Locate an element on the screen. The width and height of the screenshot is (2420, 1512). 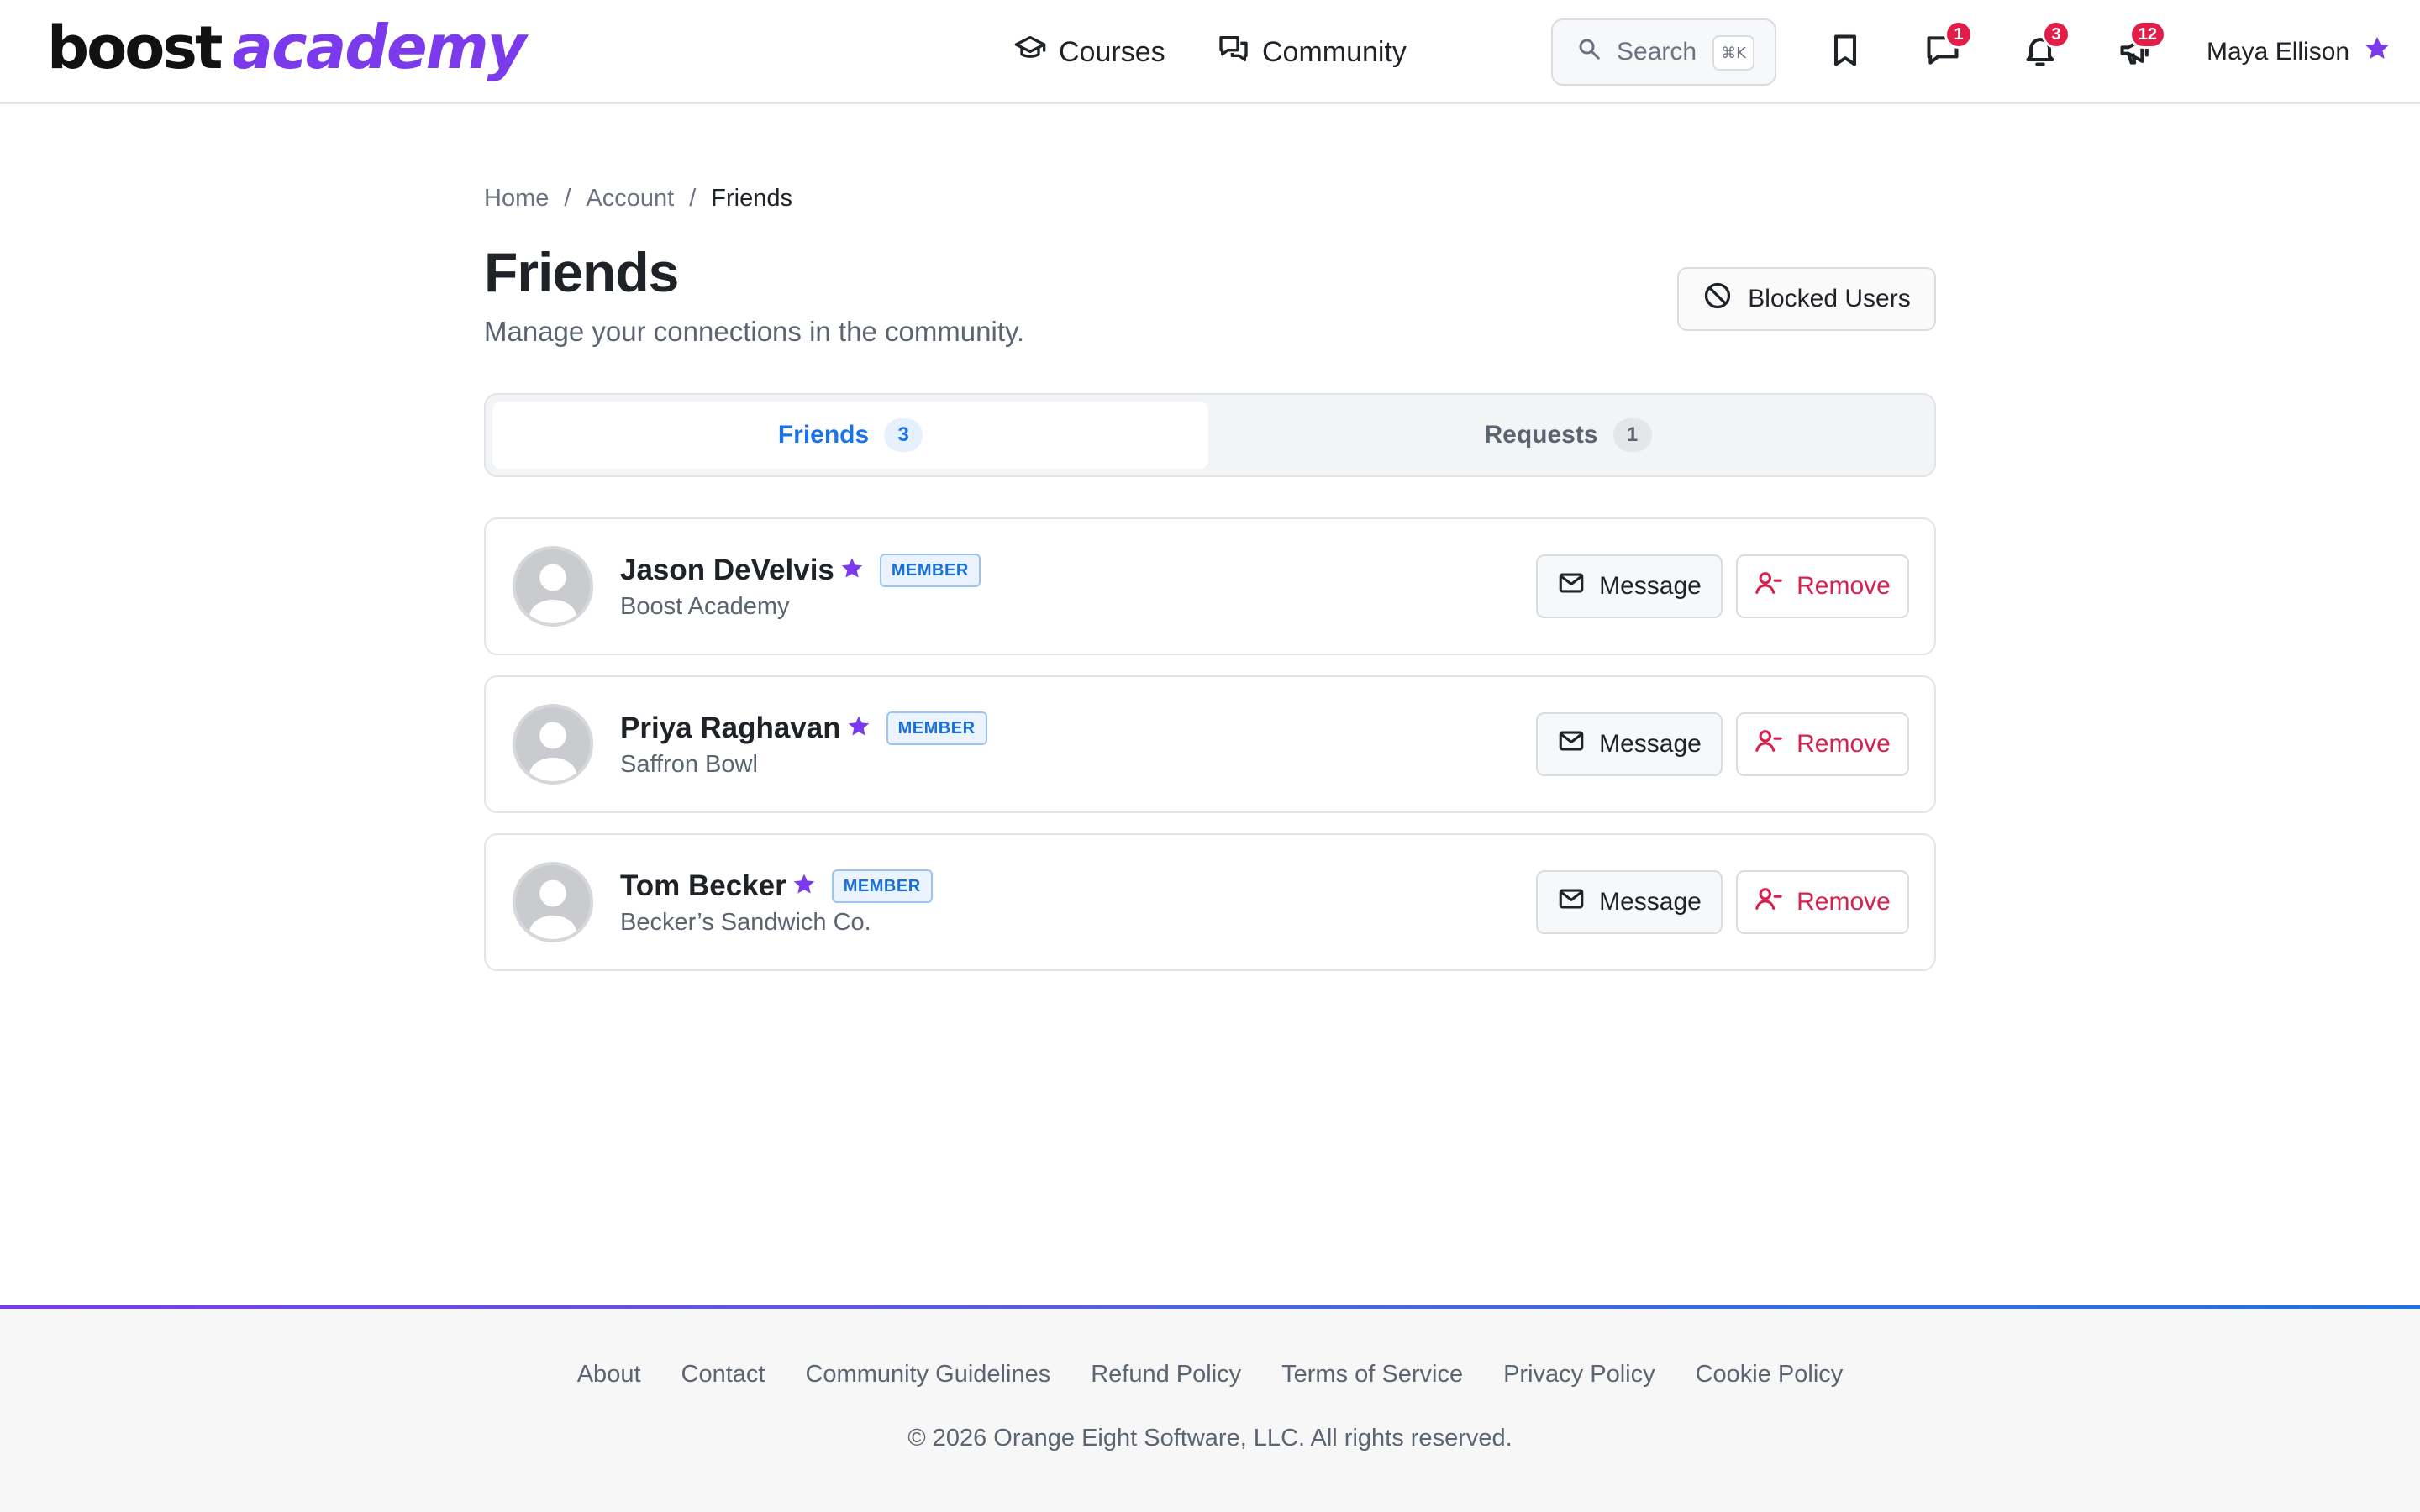
footer-link-about: About is located at coordinates (609, 1375).